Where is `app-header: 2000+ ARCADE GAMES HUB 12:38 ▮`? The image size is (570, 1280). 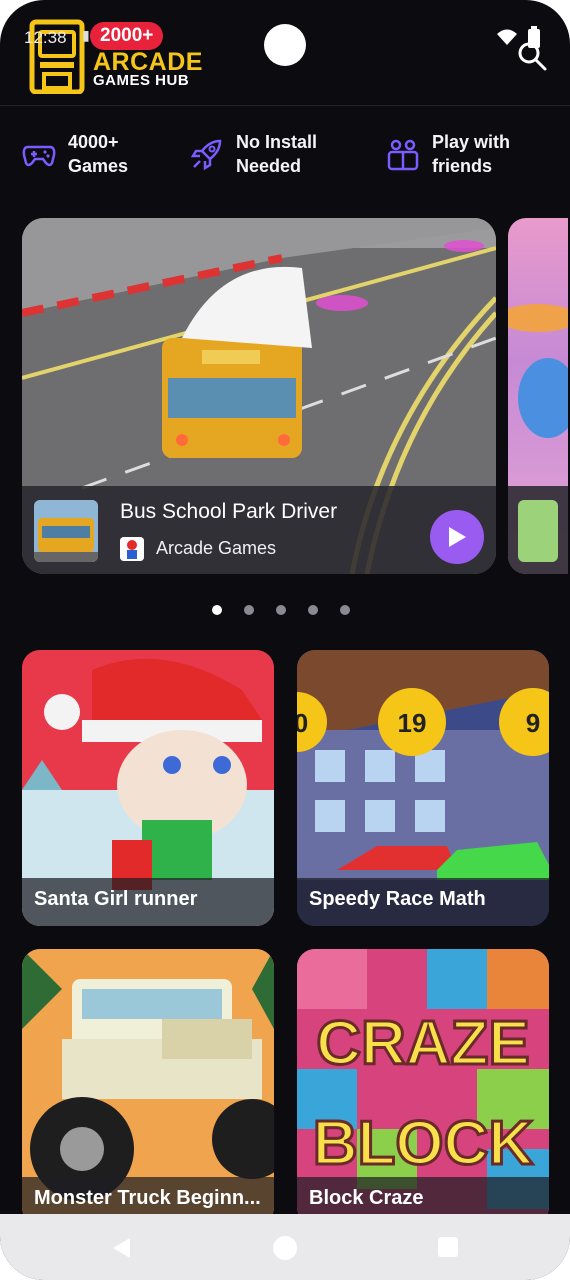
app-header: 2000+ ARCADE GAMES HUB 12:38 ▮ is located at coordinates (285, 53).